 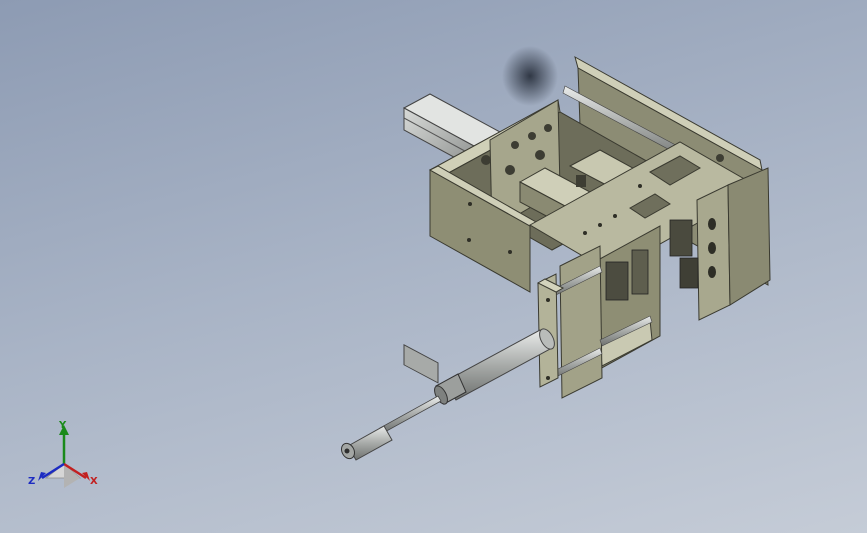 What do you see at coordinates (32, 481) in the screenshot?
I see `z-axis-label: Z` at bounding box center [32, 481].